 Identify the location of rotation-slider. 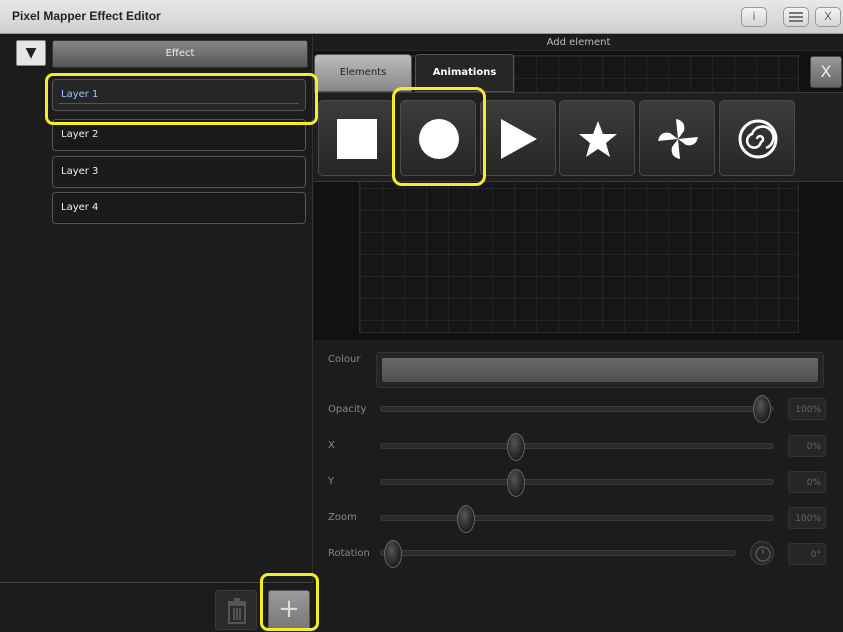
(558, 553).